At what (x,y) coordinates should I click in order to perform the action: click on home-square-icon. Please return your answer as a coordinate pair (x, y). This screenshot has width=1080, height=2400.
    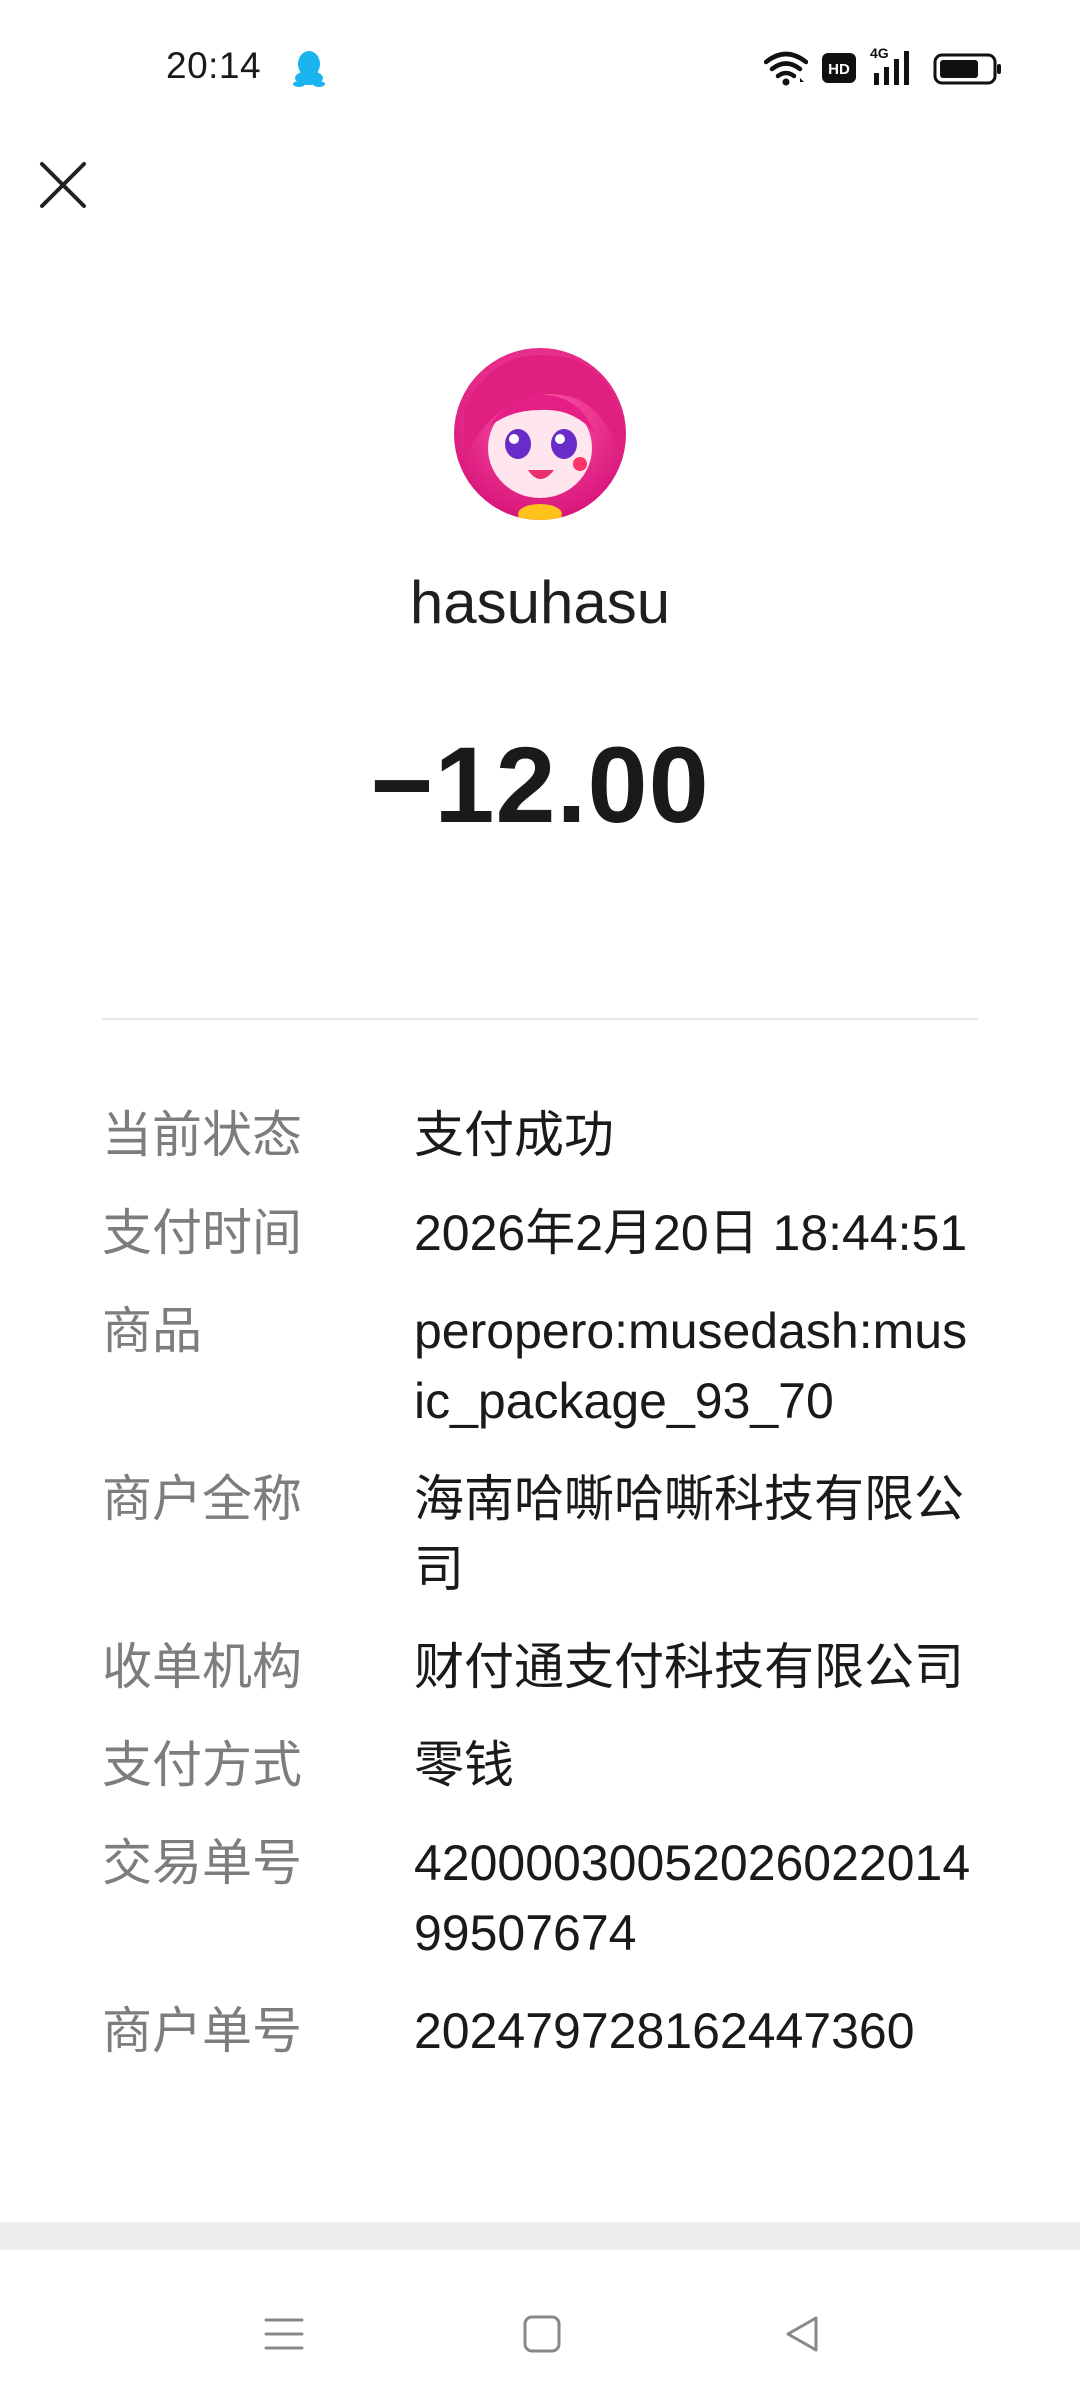
    Looking at the image, I should click on (542, 2336).